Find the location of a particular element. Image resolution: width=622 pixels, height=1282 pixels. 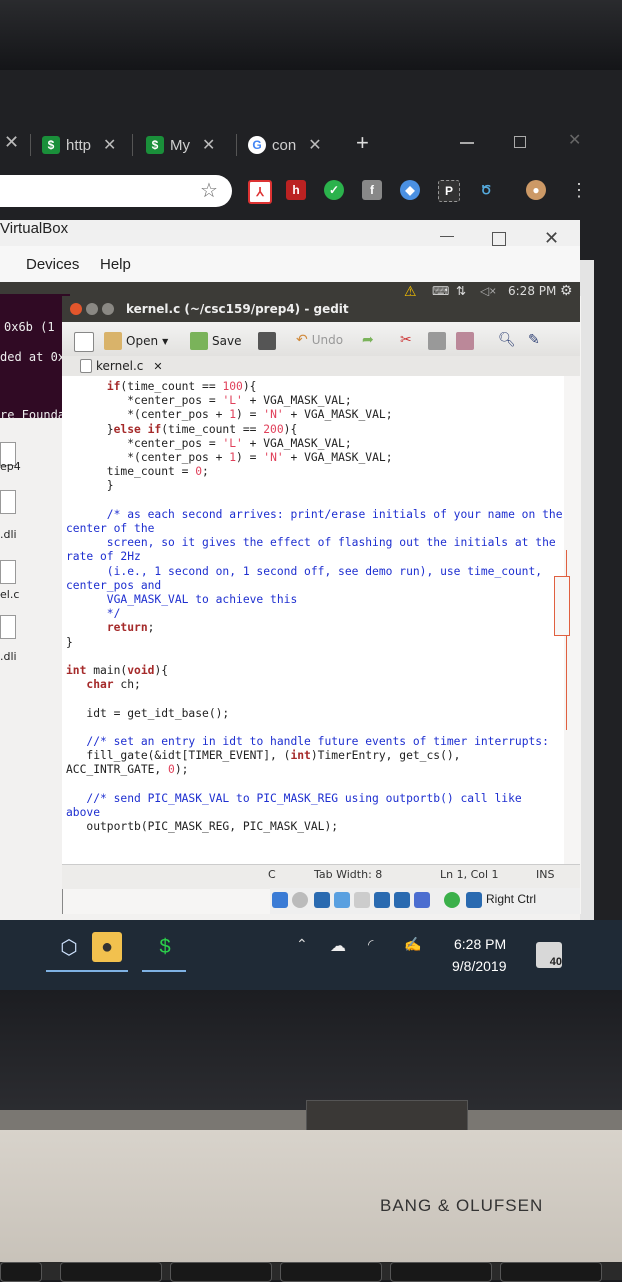

language-selector: C is located at coordinates (272, 874).